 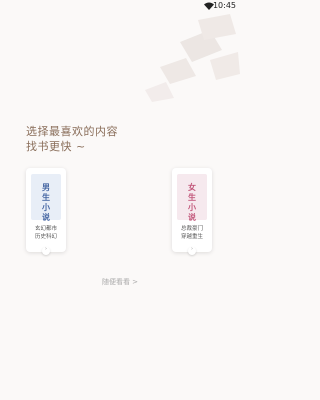 I want to click on male-fiction-cover: 男生小说, so click(x=46, y=198).